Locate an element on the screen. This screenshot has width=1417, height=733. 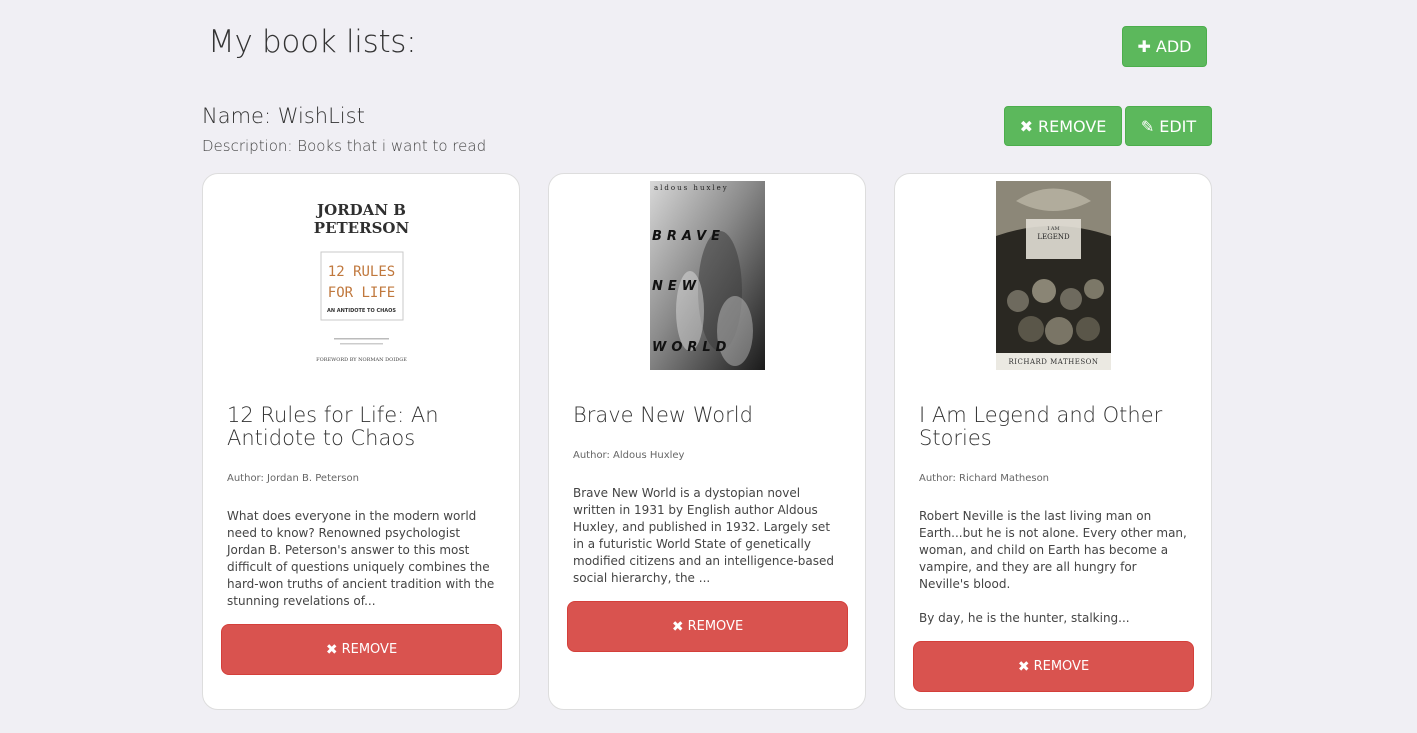
book-author: Author: Aldous Huxley is located at coordinates (629, 455).